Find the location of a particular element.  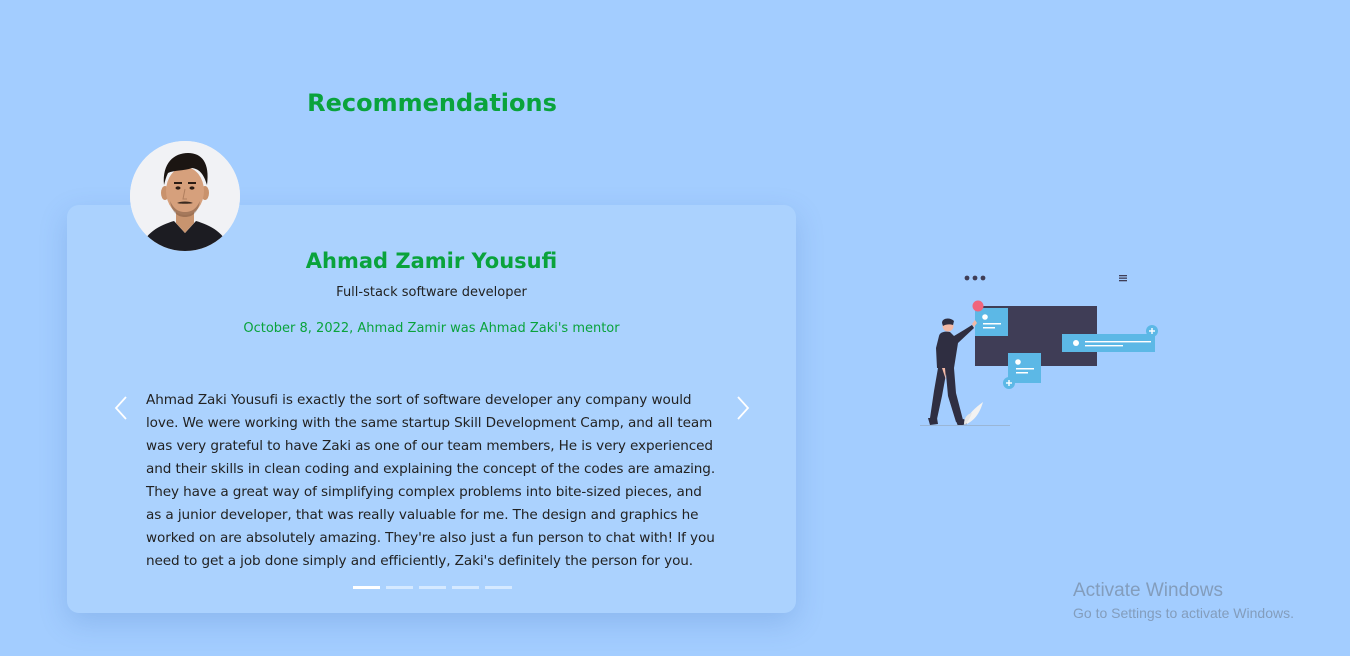

section-title: Recommendations is located at coordinates (432, 103).